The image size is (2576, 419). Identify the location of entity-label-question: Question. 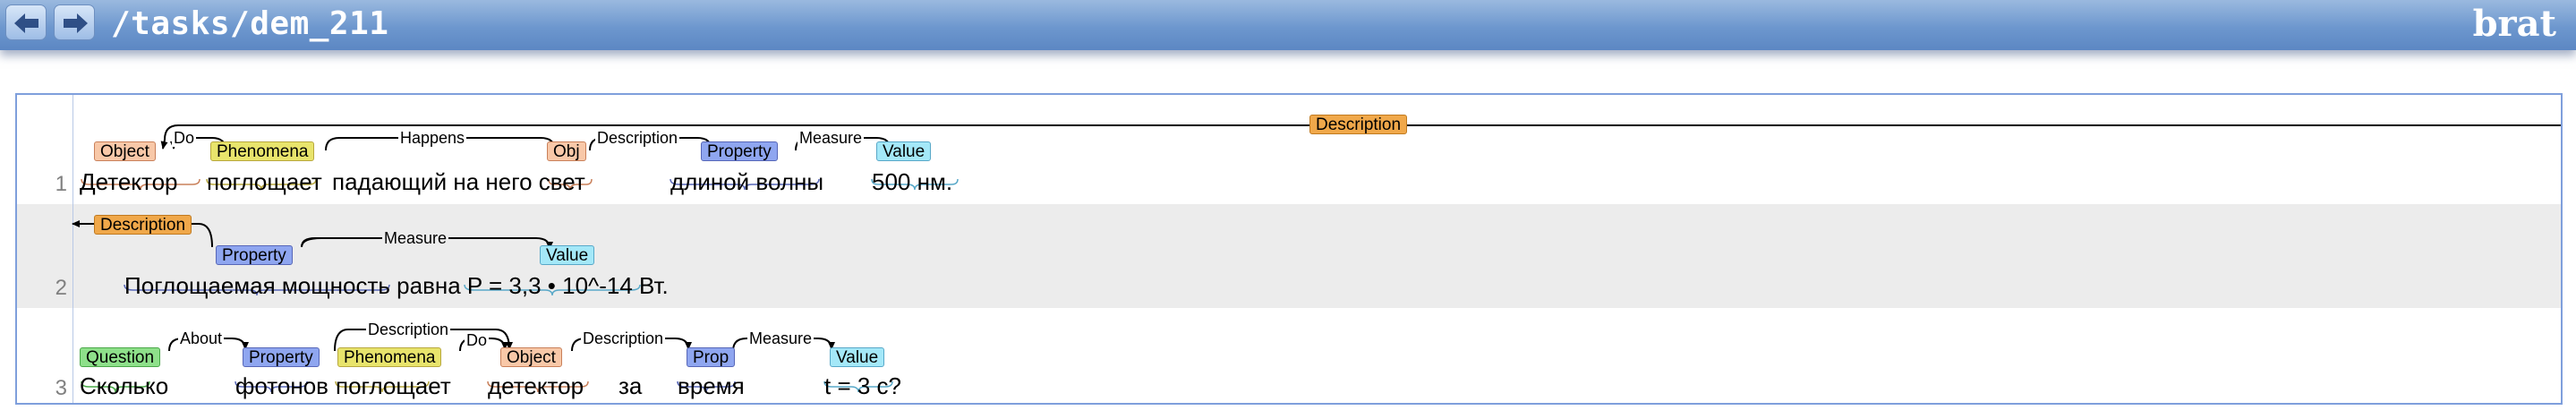
(120, 357).